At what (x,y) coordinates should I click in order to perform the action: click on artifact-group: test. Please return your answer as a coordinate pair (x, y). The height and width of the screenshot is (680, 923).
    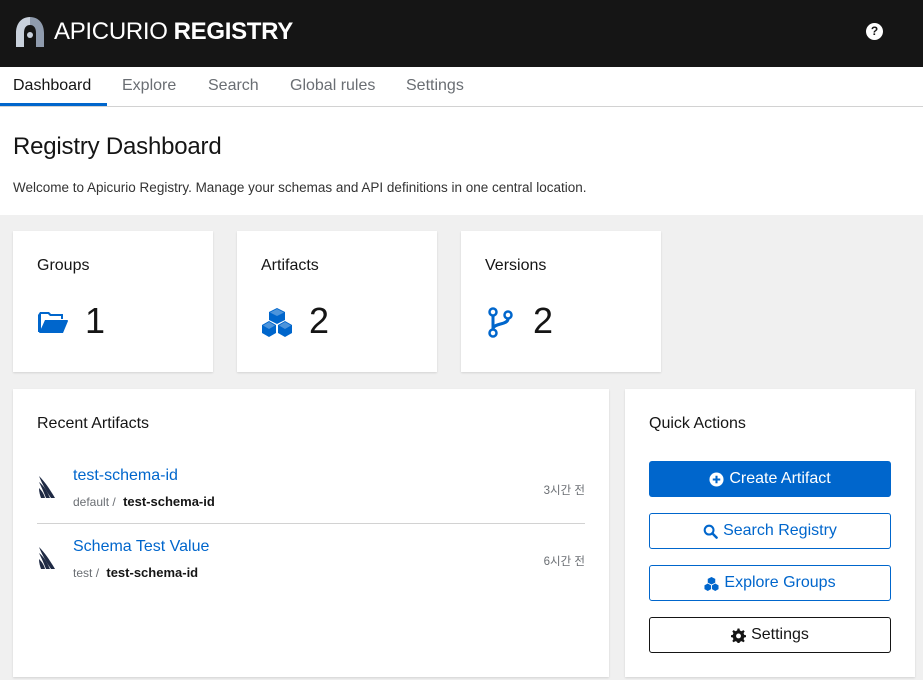
    Looking at the image, I should click on (82, 573).